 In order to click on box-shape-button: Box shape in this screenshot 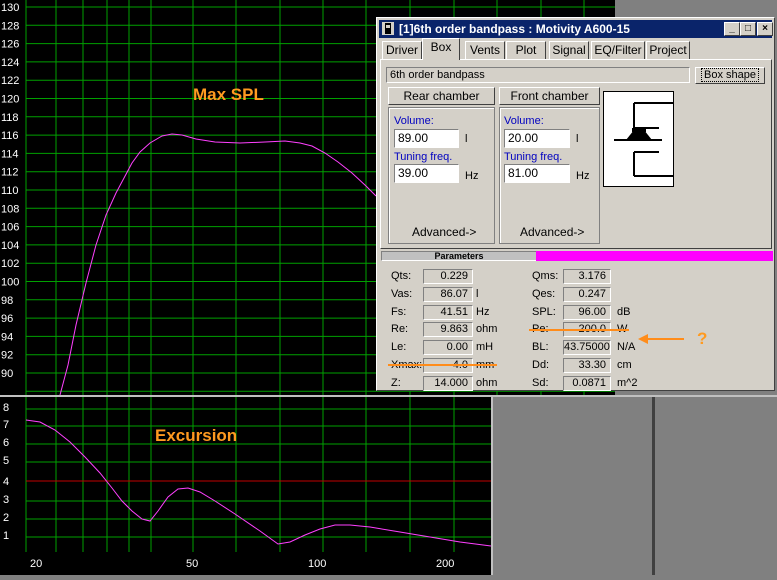, I will do `click(730, 75)`.